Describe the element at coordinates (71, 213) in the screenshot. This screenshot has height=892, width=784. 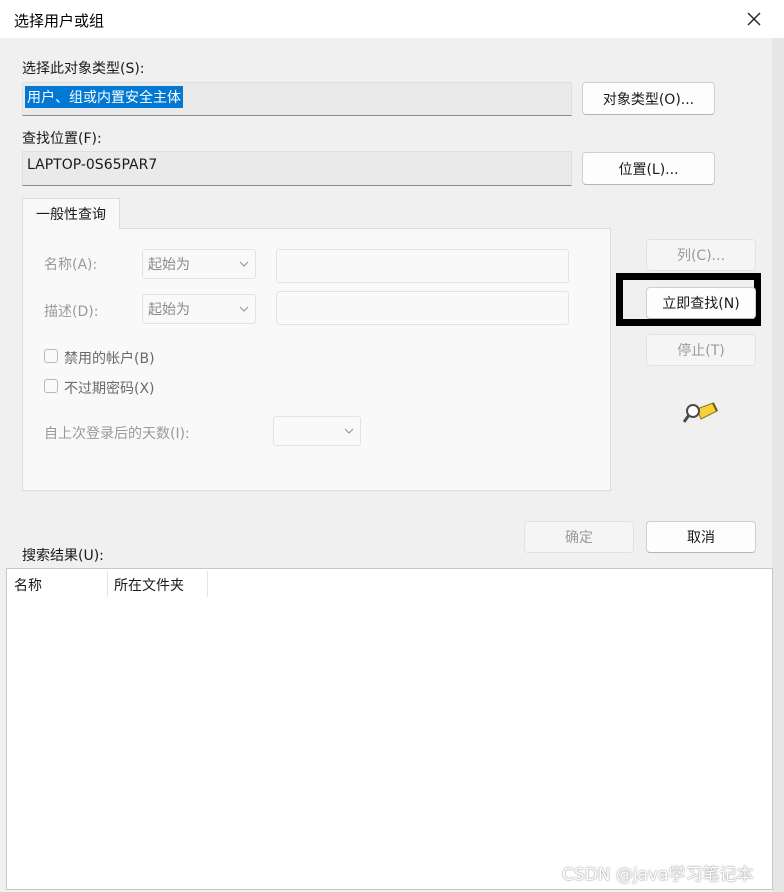
I see `tab-general-queries: 一般性查询` at that location.